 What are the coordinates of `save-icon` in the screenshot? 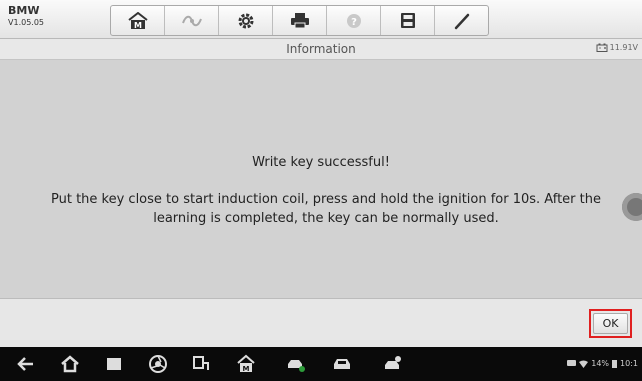 It's located at (407, 20).